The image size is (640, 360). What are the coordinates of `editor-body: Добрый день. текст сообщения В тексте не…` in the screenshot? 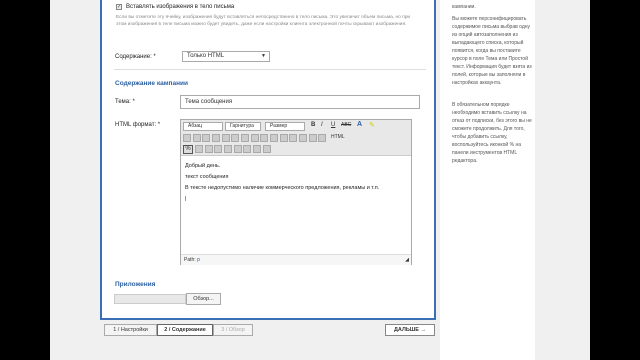 It's located at (282, 183).